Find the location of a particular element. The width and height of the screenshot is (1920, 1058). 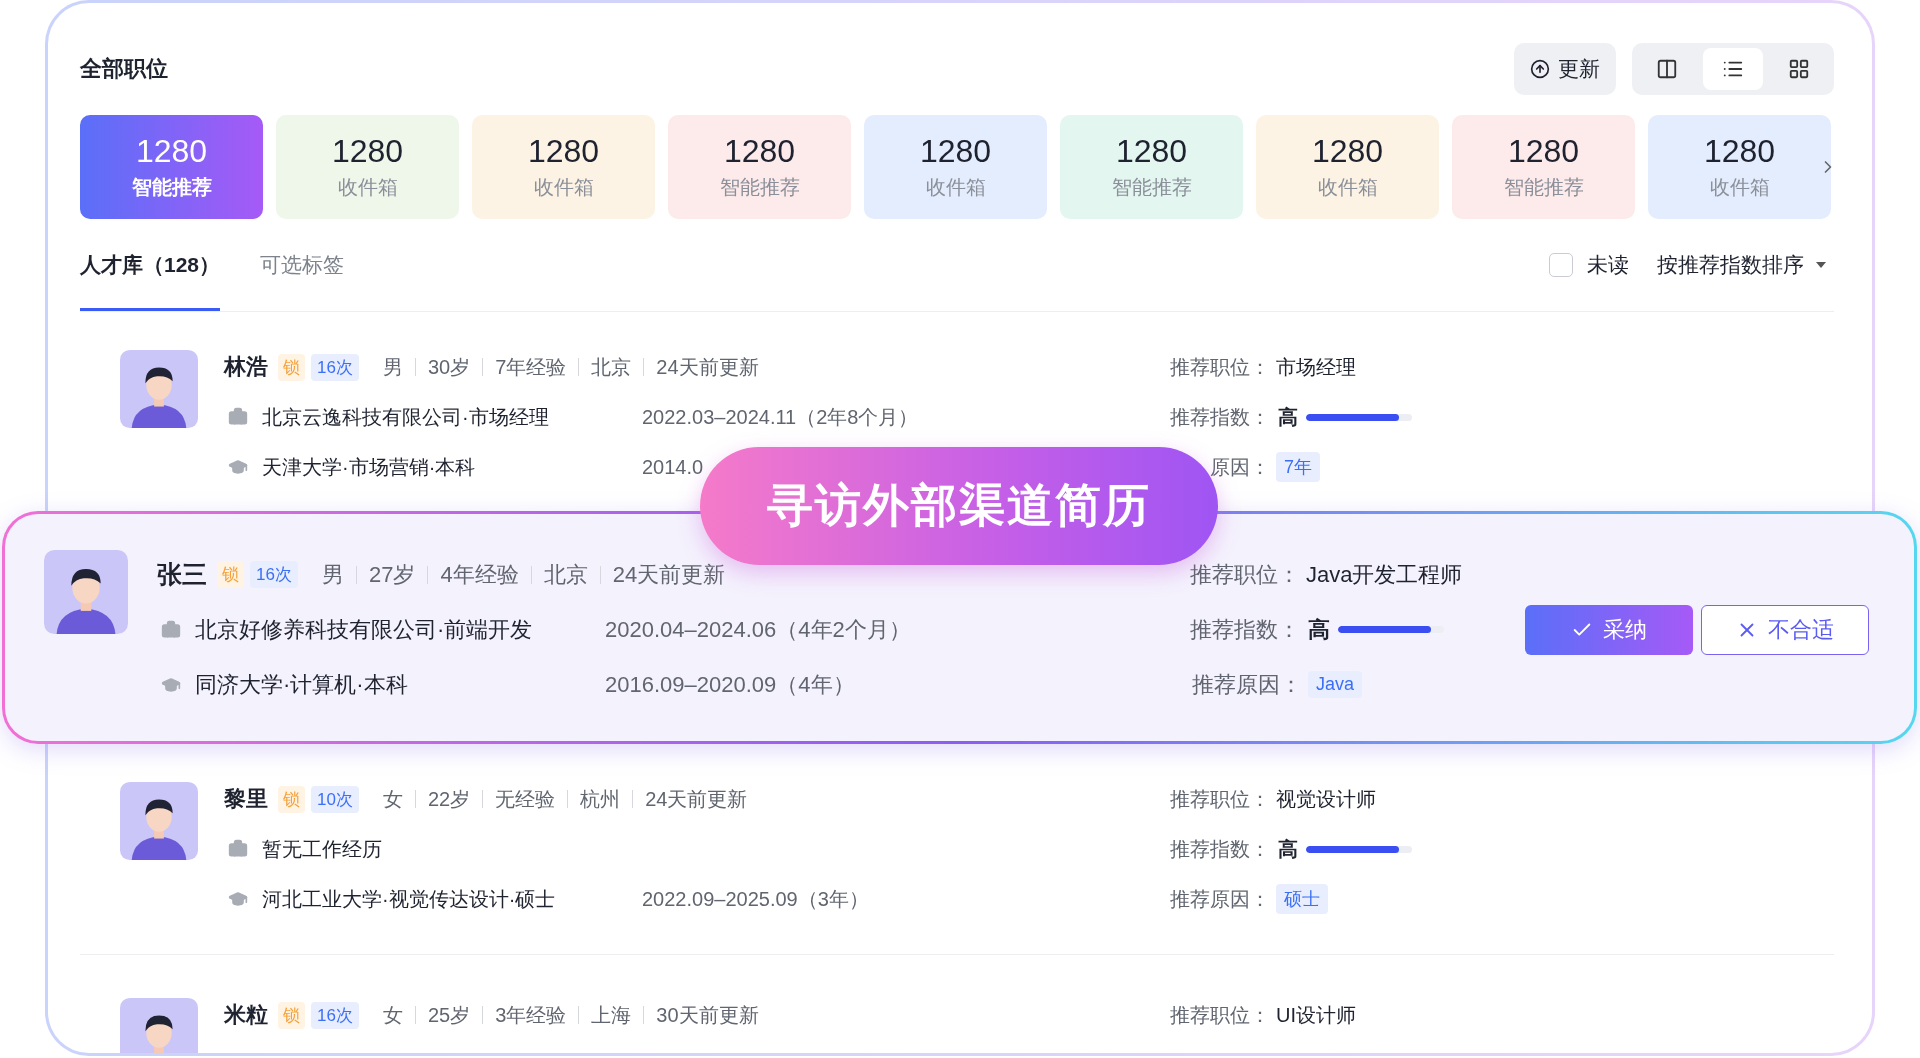

education-period: 2016.09–2020.09（4年） is located at coordinates (730, 684).